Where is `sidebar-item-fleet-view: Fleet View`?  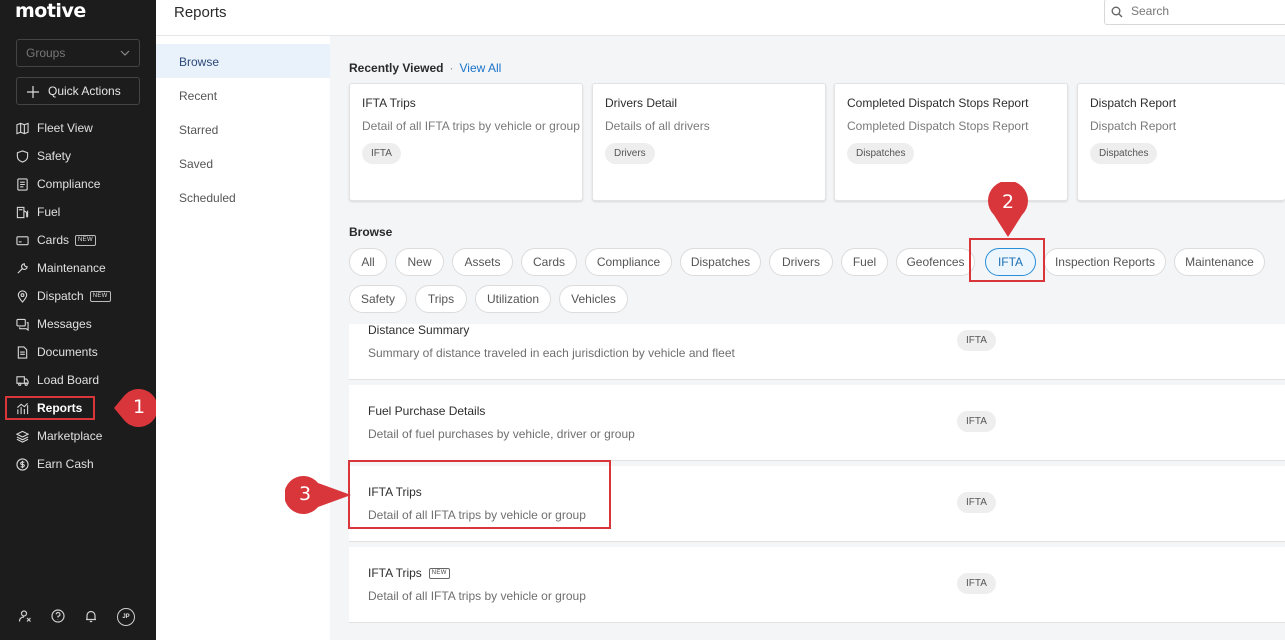 sidebar-item-fleet-view: Fleet View is located at coordinates (54, 128).